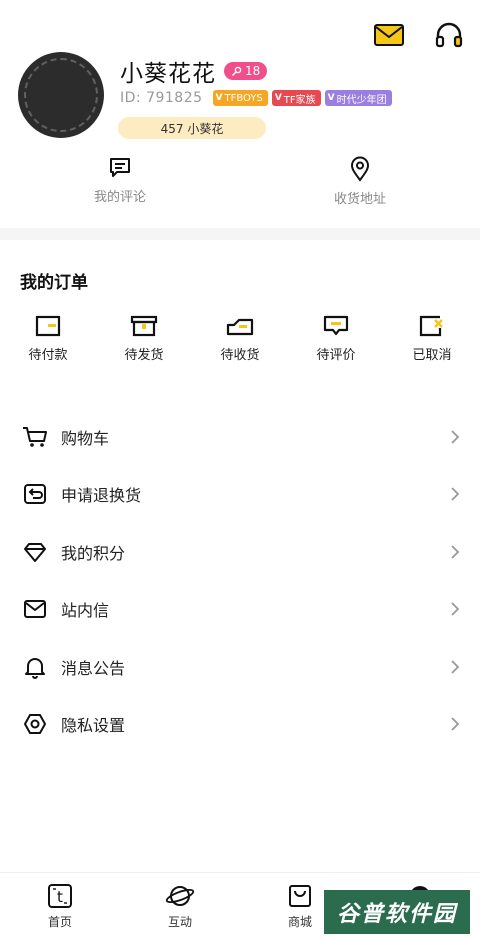 The width and height of the screenshot is (480, 940). Describe the element at coordinates (85, 611) in the screenshot. I see `menu-item-label: 站内信` at that location.